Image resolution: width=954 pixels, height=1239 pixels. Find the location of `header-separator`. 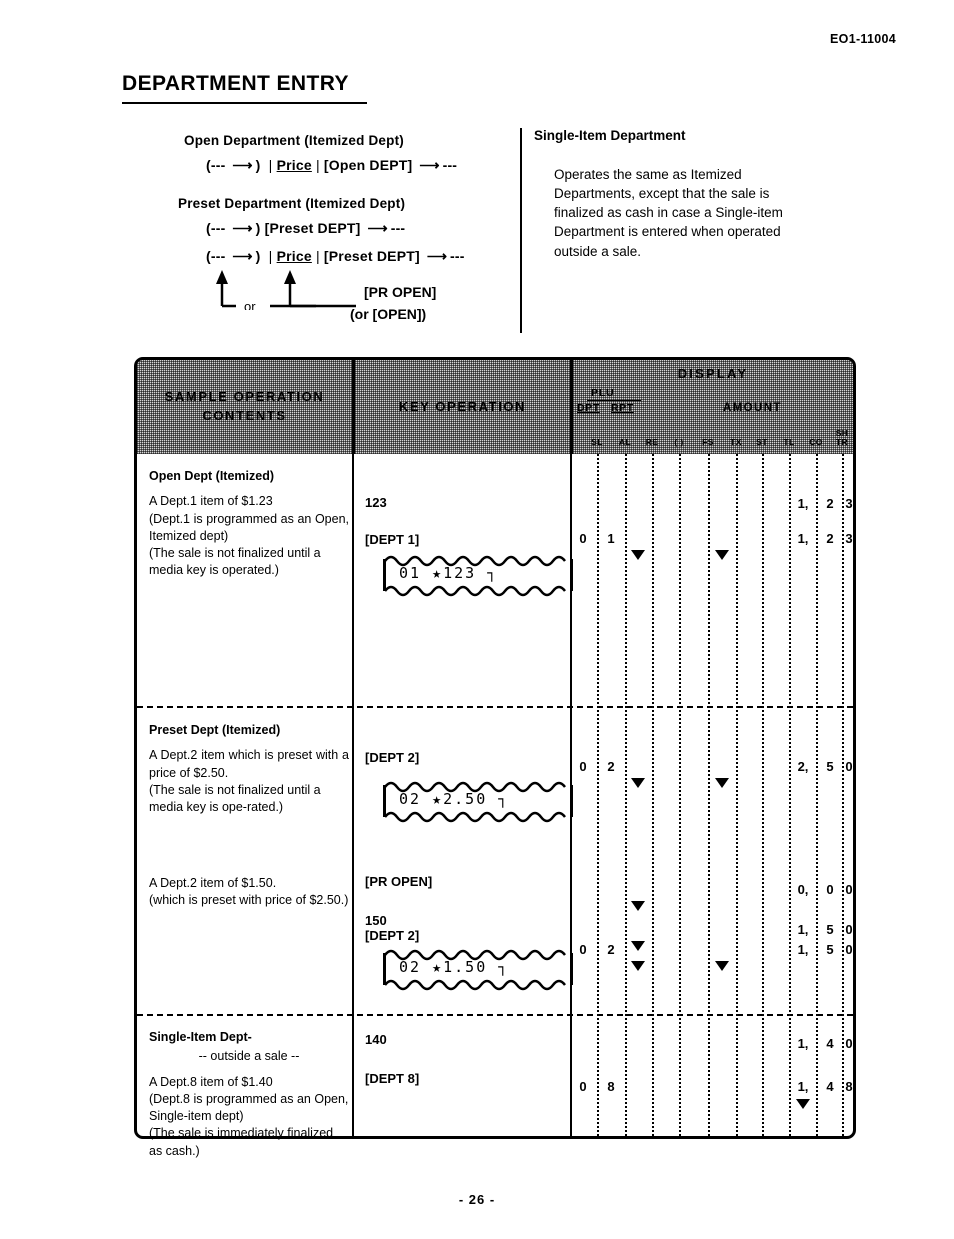

header-separator is located at coordinates (353, 407).